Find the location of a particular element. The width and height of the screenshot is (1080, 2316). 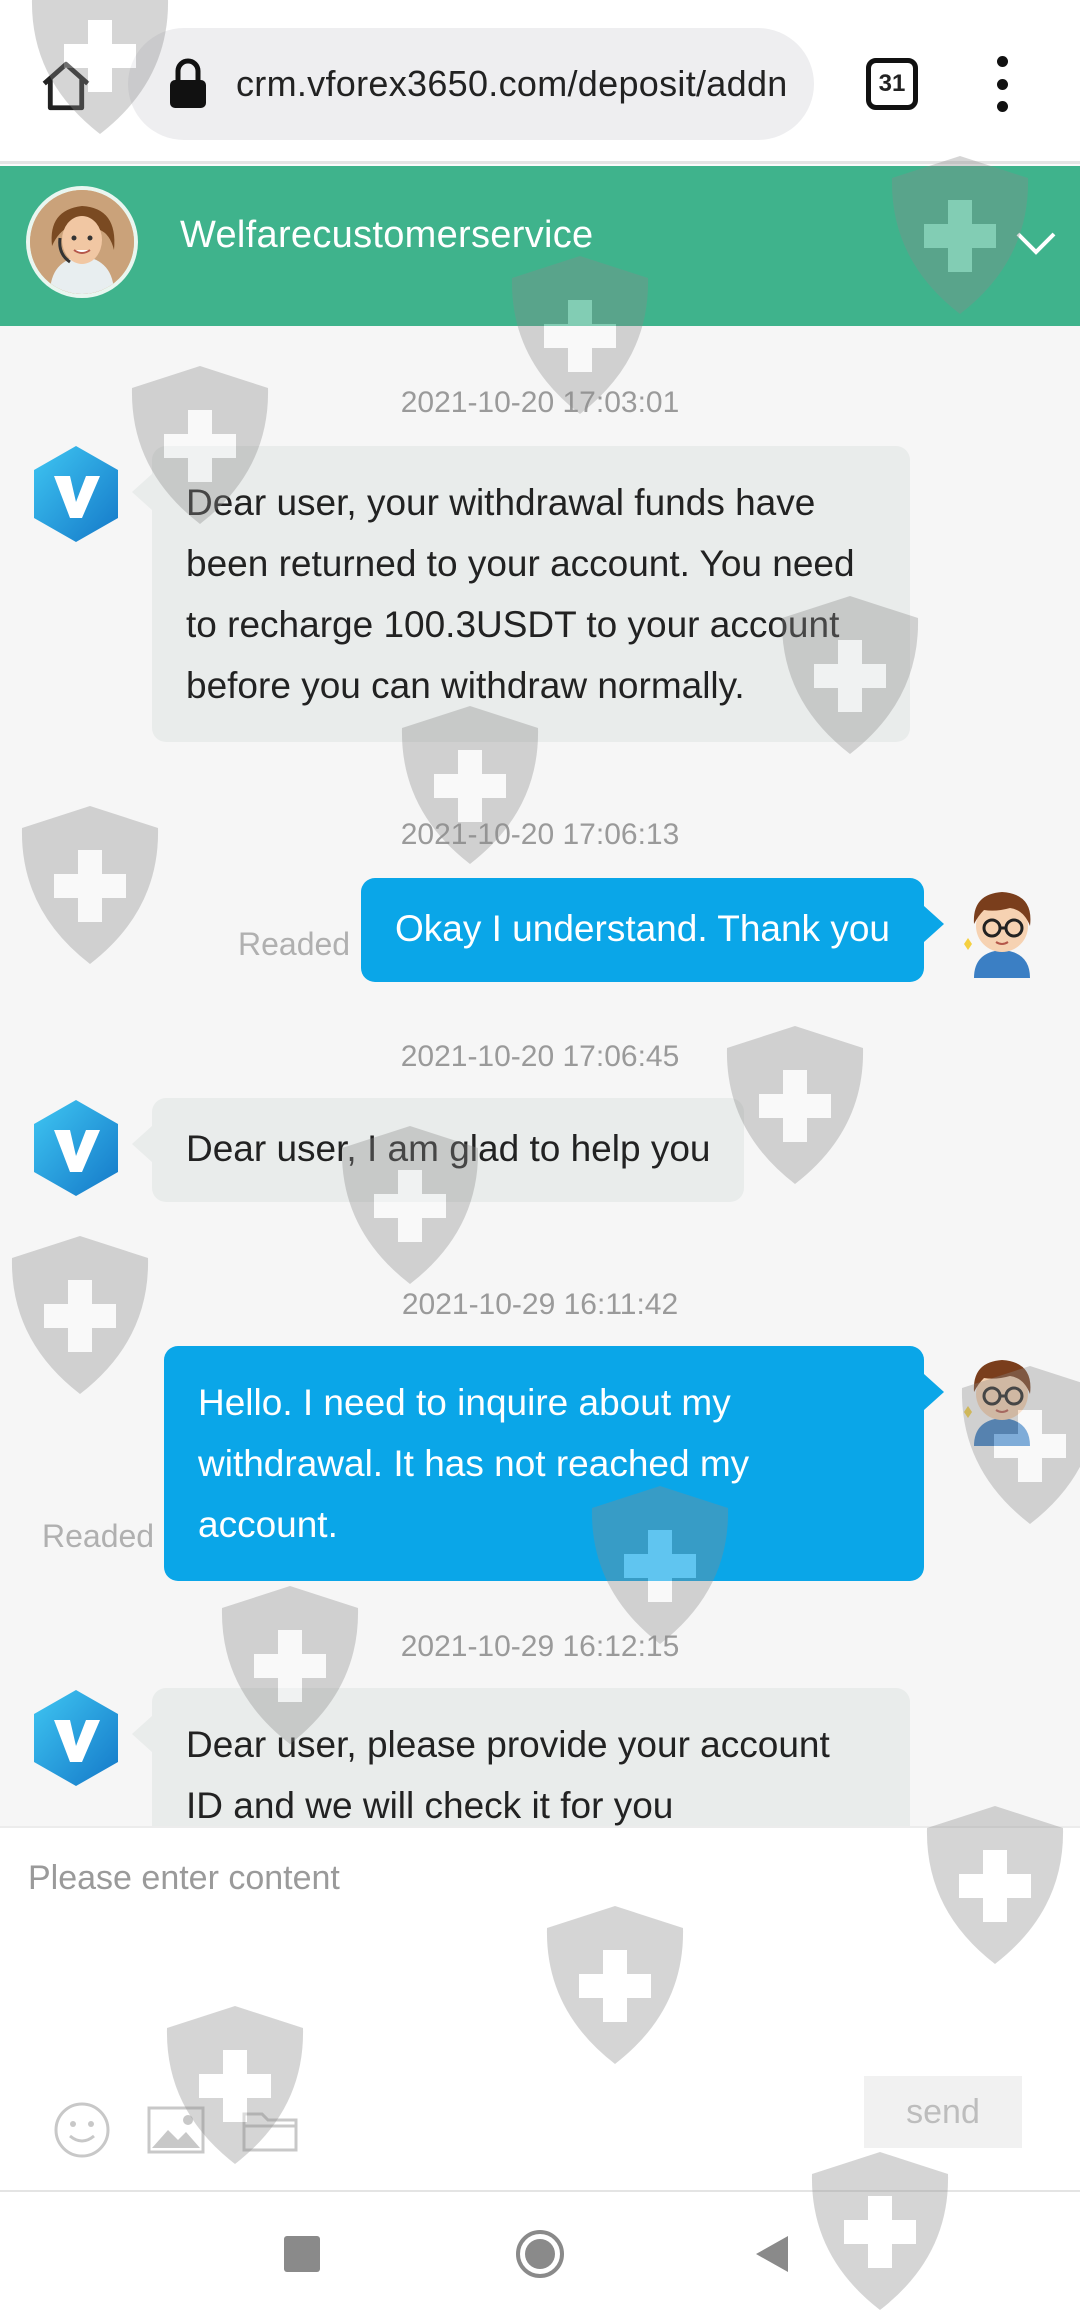

home-nav-icon is located at coordinates (540, 2254).